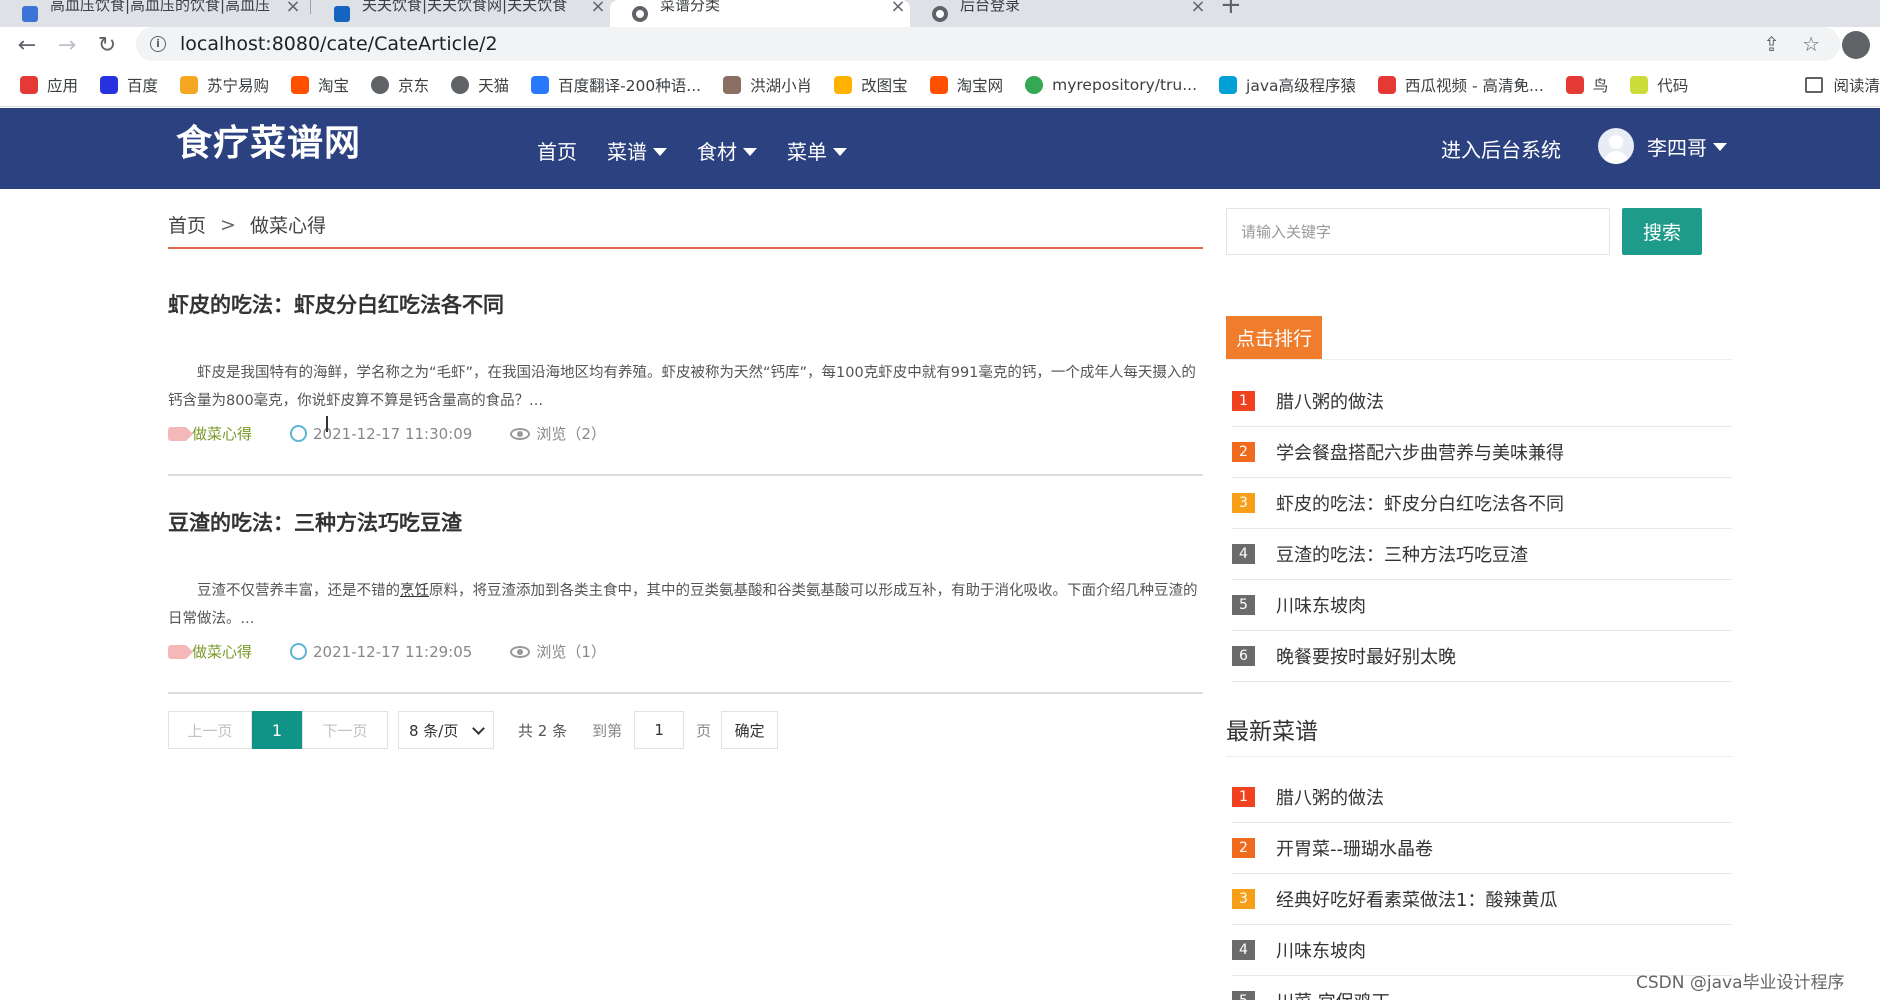 The image size is (1880, 1000). I want to click on bookmark-item: 苏宁易购, so click(224, 85).